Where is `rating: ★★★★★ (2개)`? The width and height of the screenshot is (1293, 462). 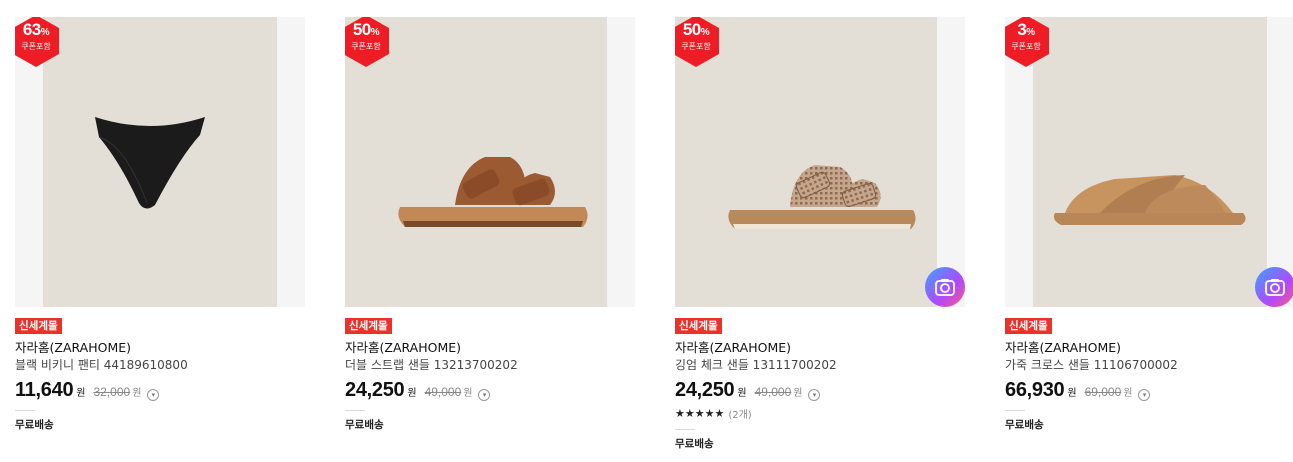 rating: ★★★★★ (2개) is located at coordinates (820, 413).